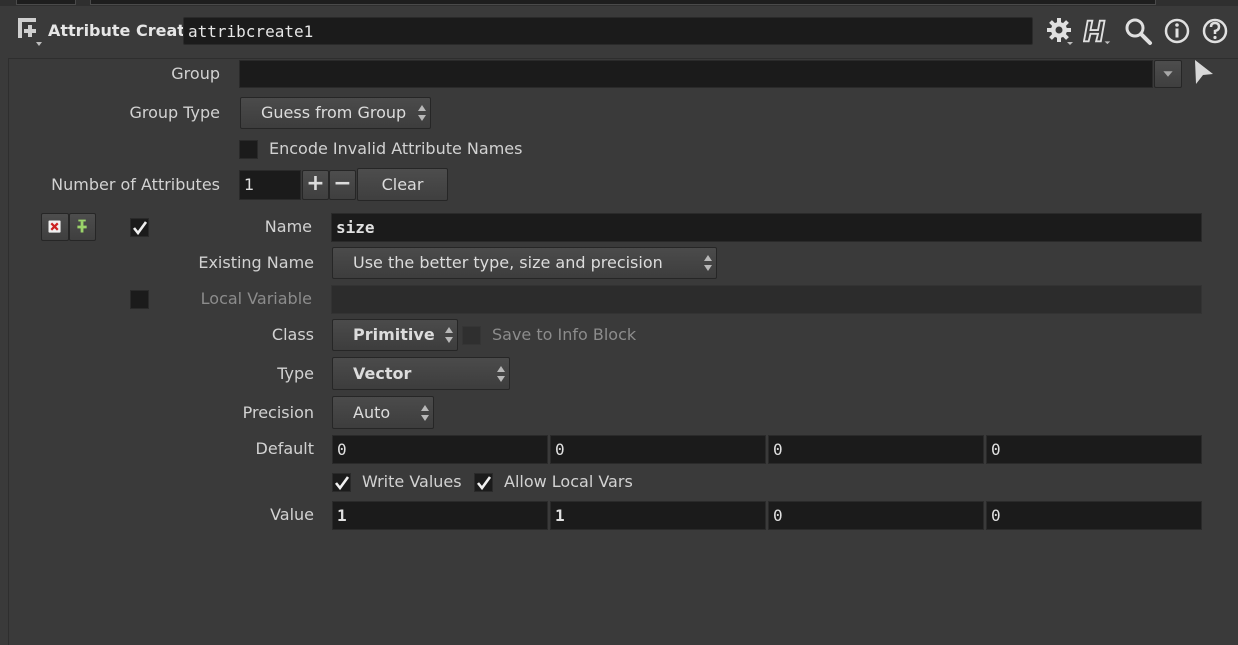 The width and height of the screenshot is (1238, 645). I want to click on remove-attribute-button: −, so click(342, 185).